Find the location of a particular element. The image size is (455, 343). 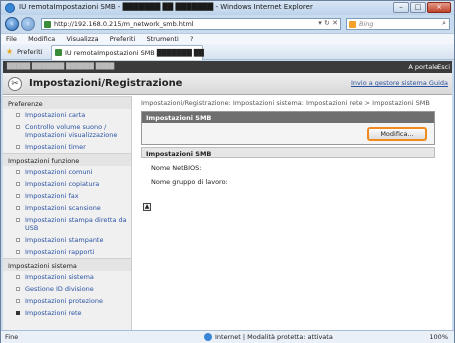

sidebar-item-impostazioni-rete: Impostazioni rete is located at coordinates (67, 313).